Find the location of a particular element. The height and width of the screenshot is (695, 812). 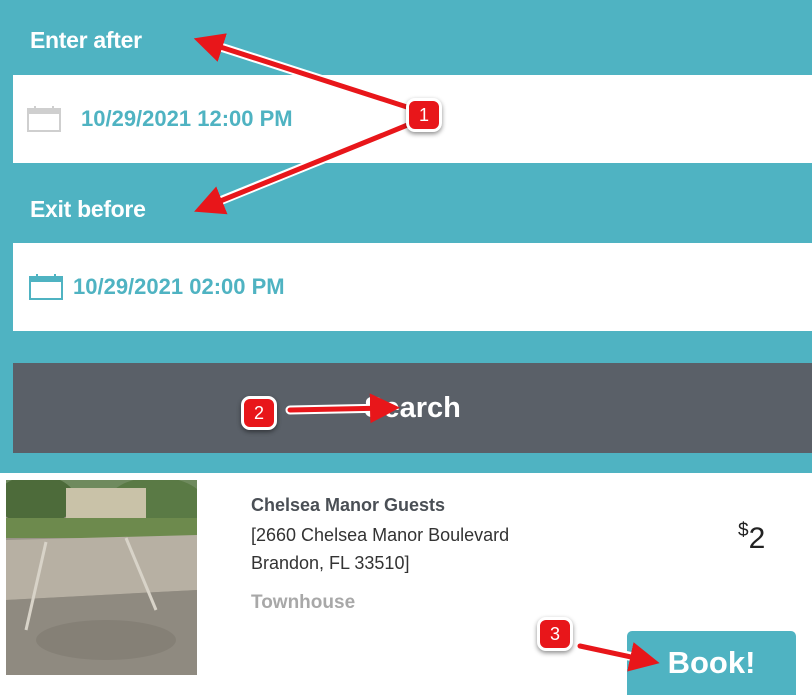

book-button: Book! is located at coordinates (711, 663).